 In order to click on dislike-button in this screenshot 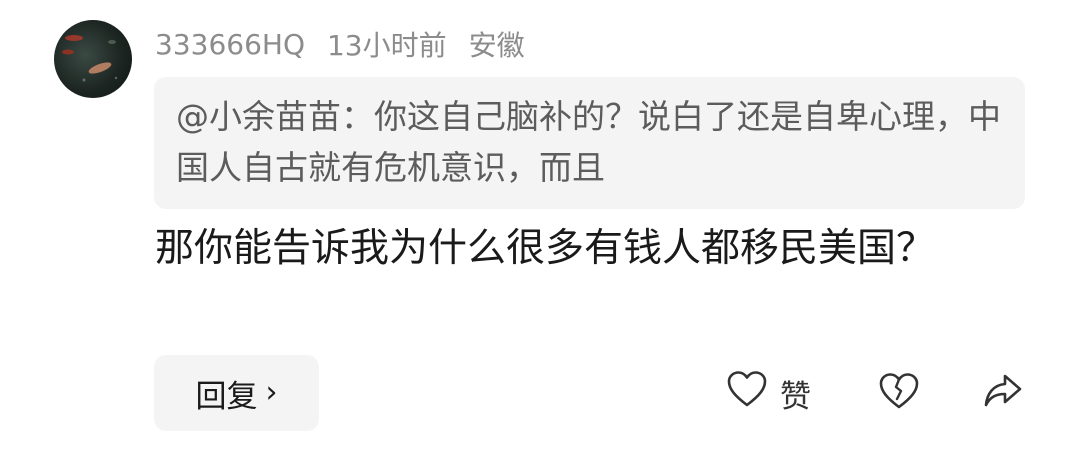, I will do `click(899, 393)`.